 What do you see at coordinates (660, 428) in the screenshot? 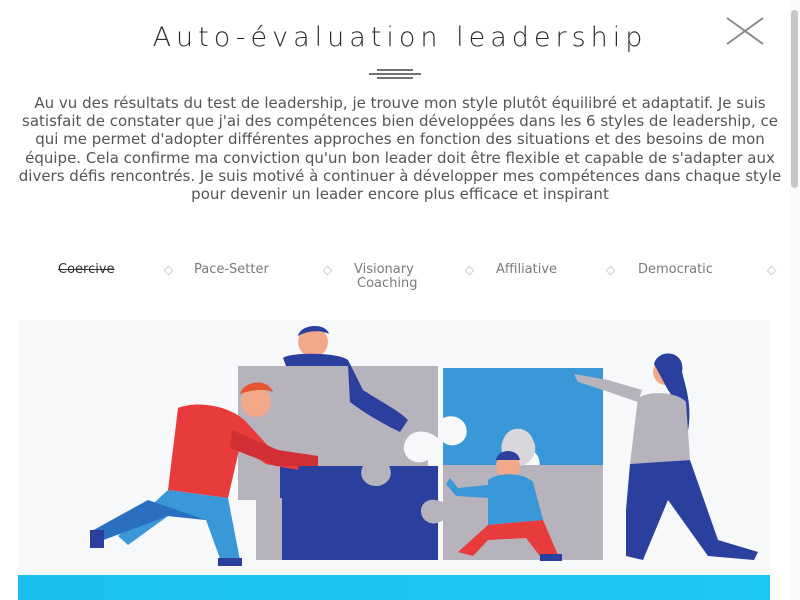
I see `woman-torso` at bounding box center [660, 428].